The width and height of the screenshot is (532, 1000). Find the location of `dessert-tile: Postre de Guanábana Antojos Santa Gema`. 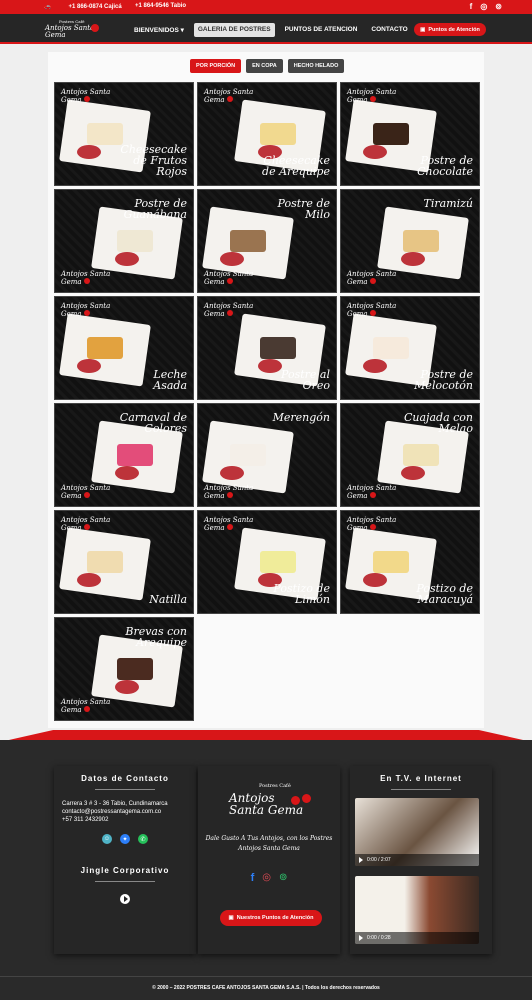

dessert-tile: Postre de Guanábana Antojos Santa Gema is located at coordinates (124, 241).